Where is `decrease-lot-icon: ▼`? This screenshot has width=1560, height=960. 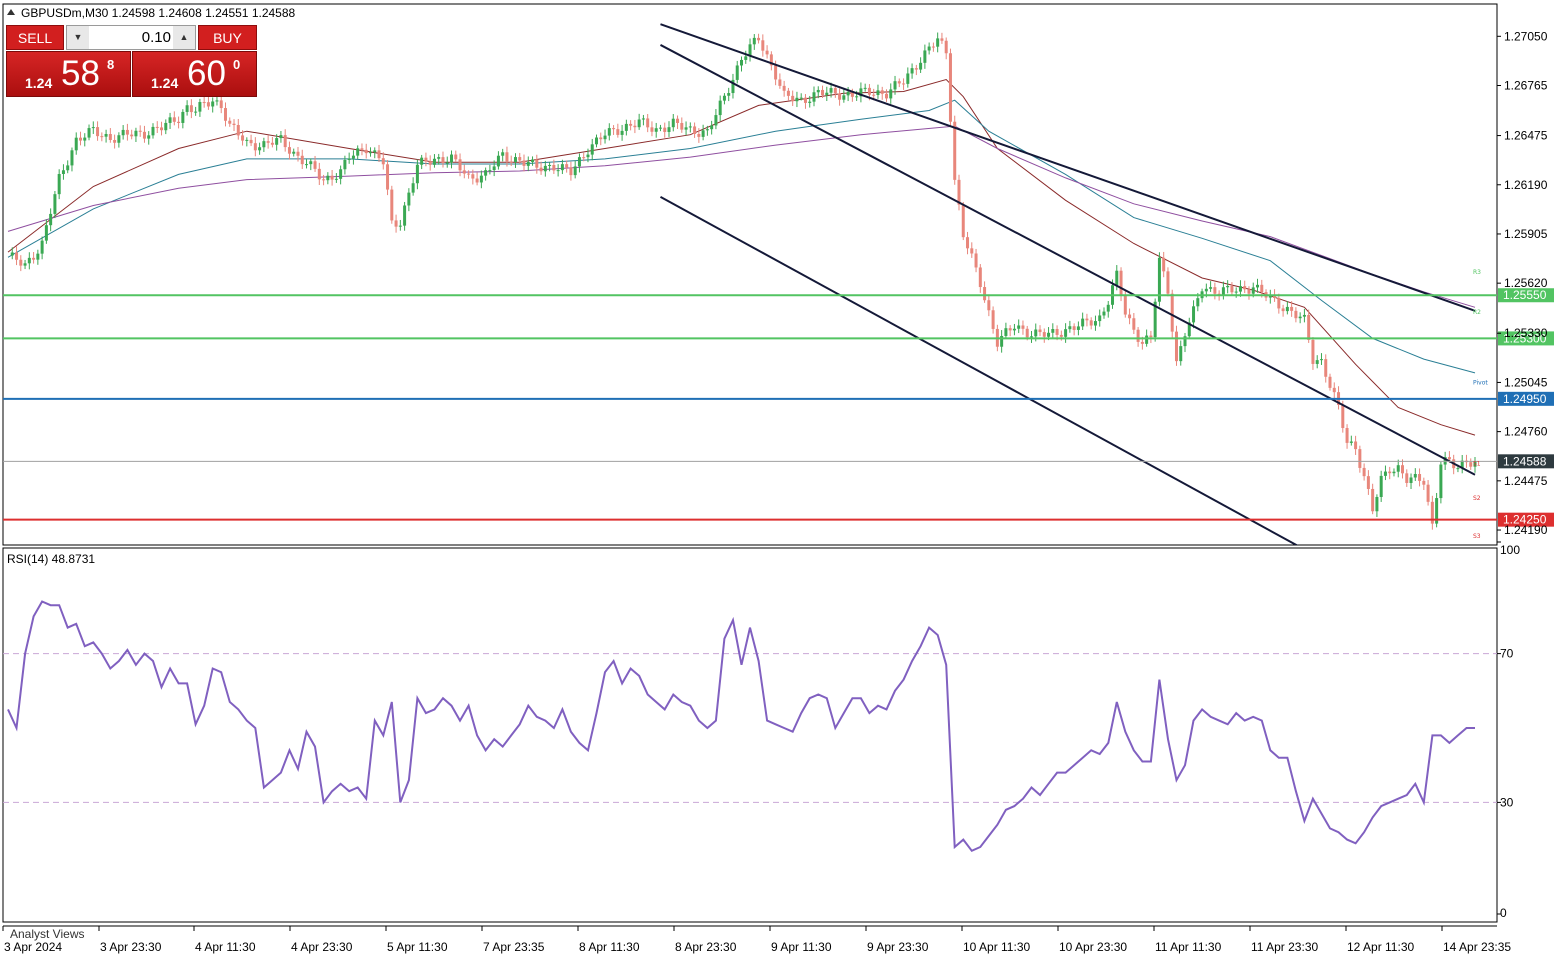 decrease-lot-icon: ▼ is located at coordinates (78, 37).